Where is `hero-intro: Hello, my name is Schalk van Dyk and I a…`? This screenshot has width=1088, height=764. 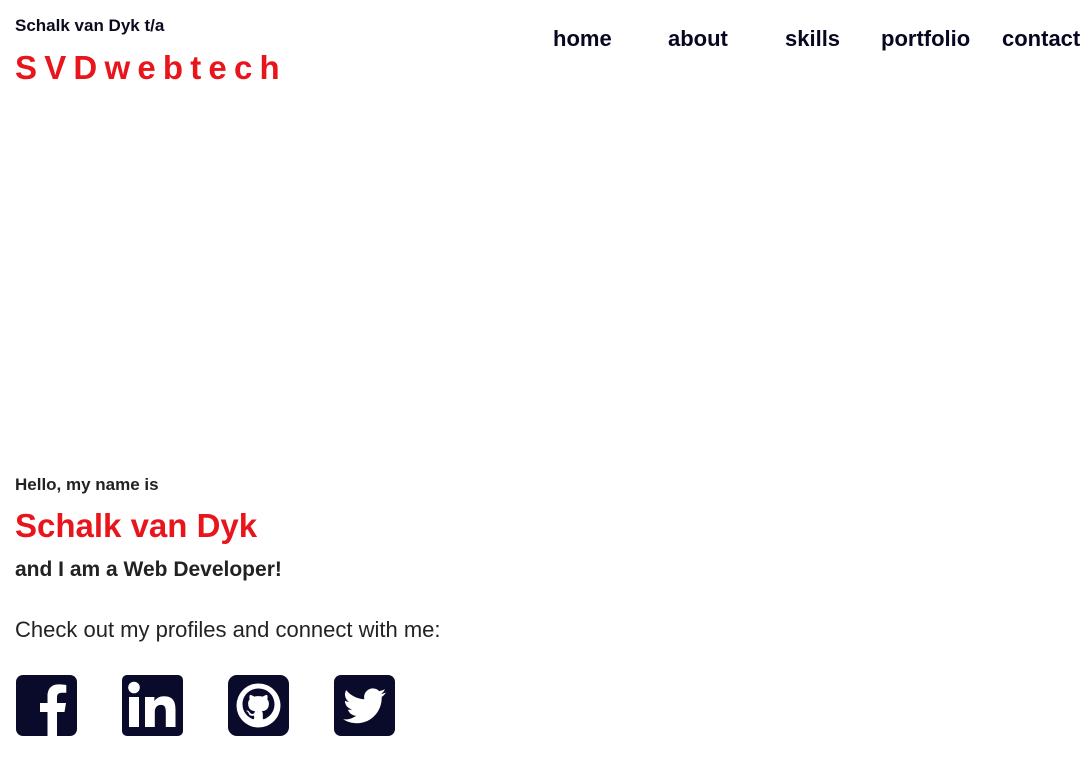 hero-intro: Hello, my name is Schalk van Dyk and I a… is located at coordinates (228, 558).